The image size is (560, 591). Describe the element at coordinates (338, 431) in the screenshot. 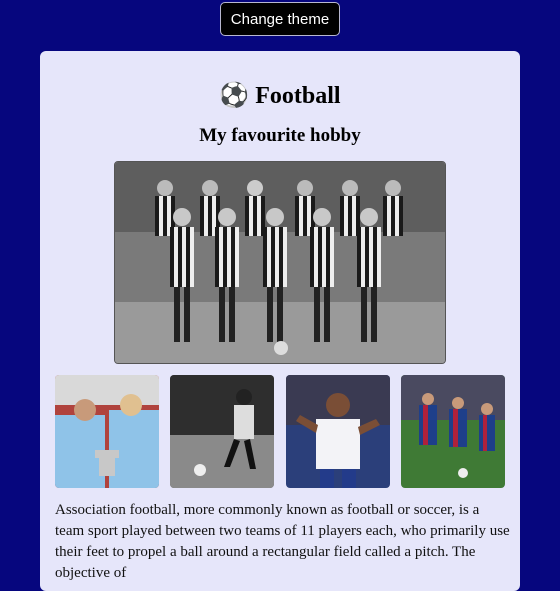

I see `womens-player-photo` at that location.